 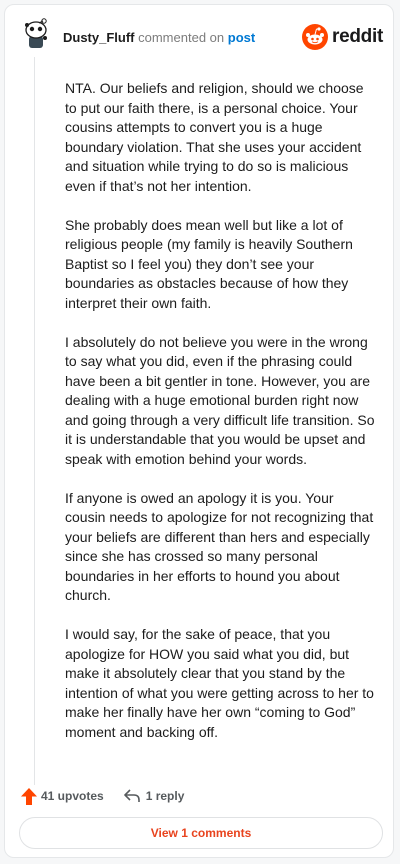 I want to click on comment-header: Dusty_Fluff commented on post, so click(x=159, y=38).